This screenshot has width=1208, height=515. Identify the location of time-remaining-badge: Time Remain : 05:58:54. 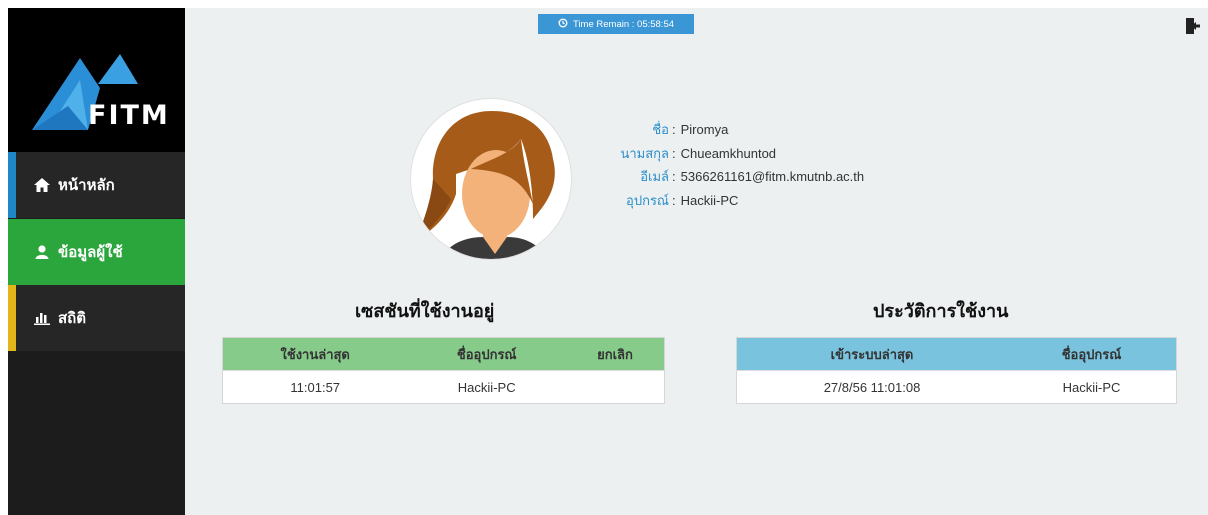
(616, 24).